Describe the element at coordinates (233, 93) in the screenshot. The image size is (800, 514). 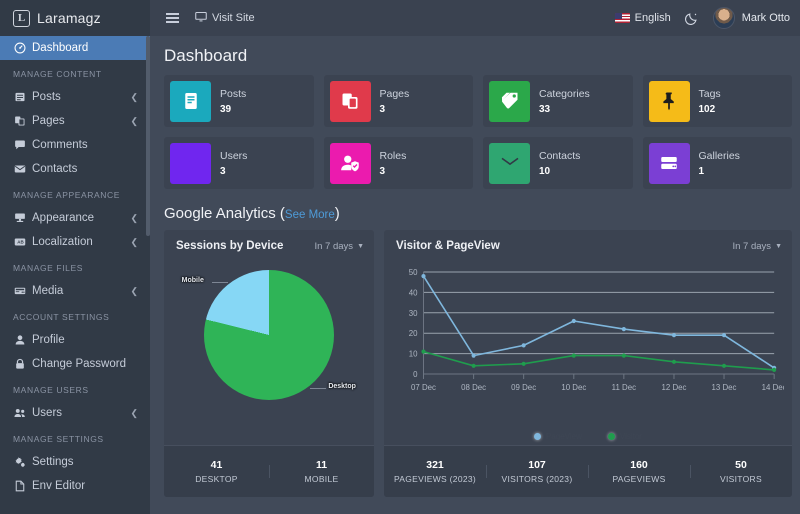
I see `stat-label: Posts` at that location.